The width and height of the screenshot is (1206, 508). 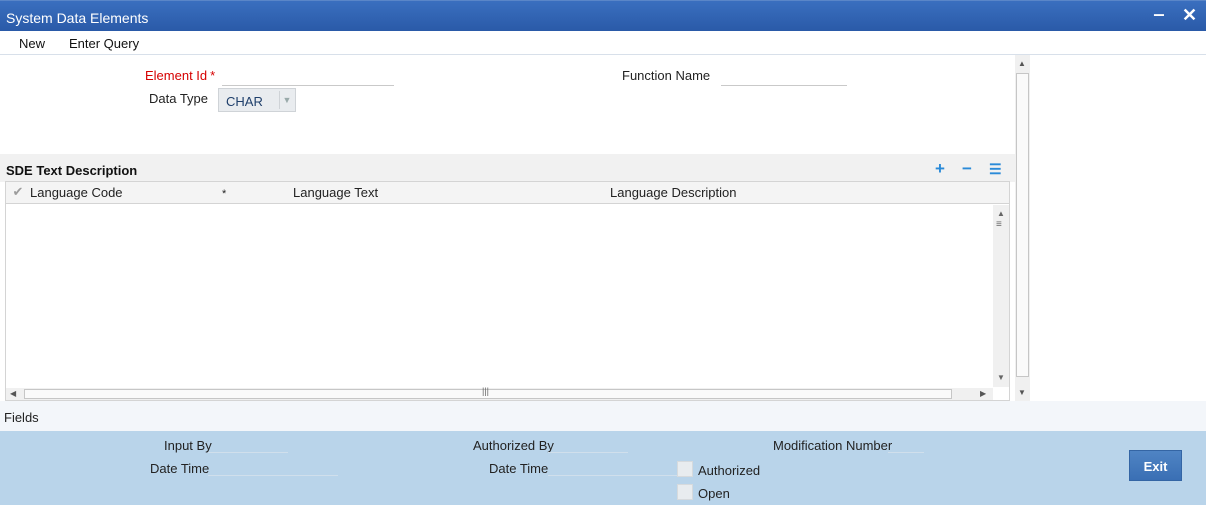 What do you see at coordinates (1189, 15) in the screenshot?
I see `close-icon: ✕` at bounding box center [1189, 15].